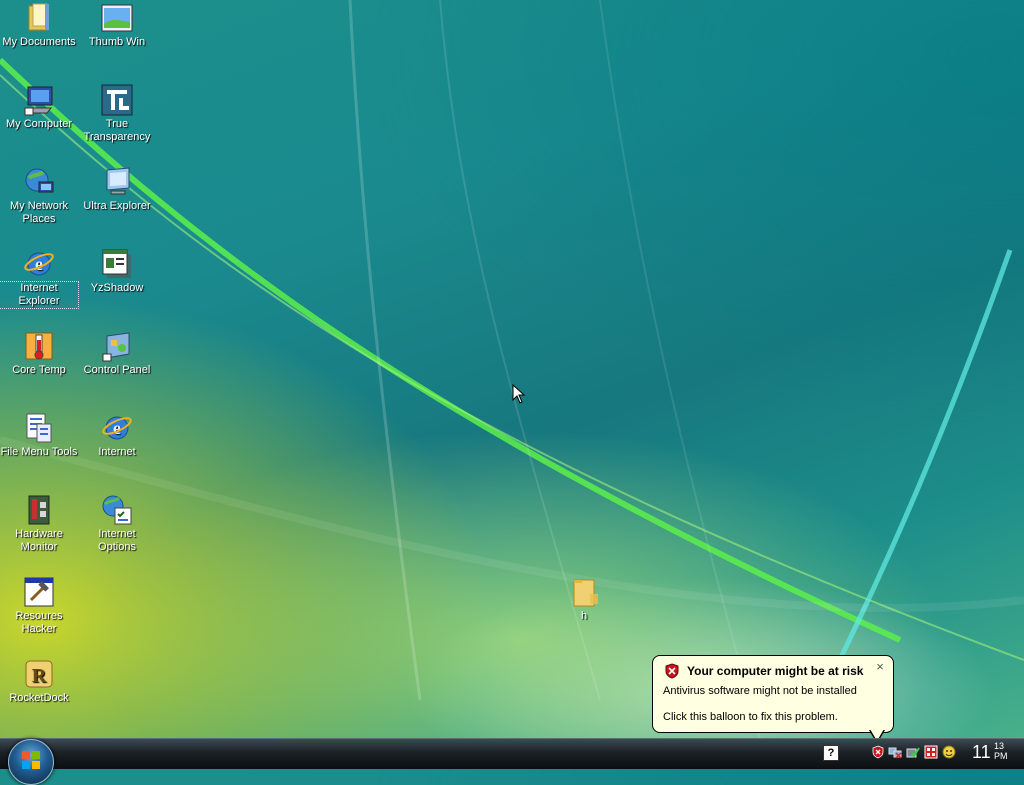  I want to click on document-list-icon, so click(39, 428).